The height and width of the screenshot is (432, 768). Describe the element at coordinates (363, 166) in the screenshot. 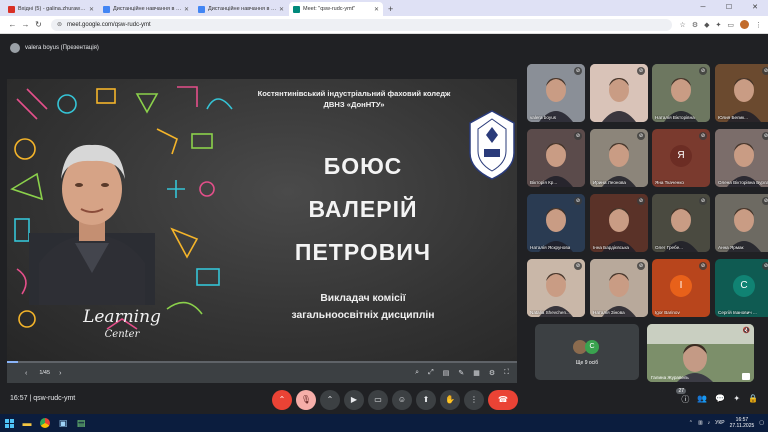

I see `surname: БОЮС` at that location.